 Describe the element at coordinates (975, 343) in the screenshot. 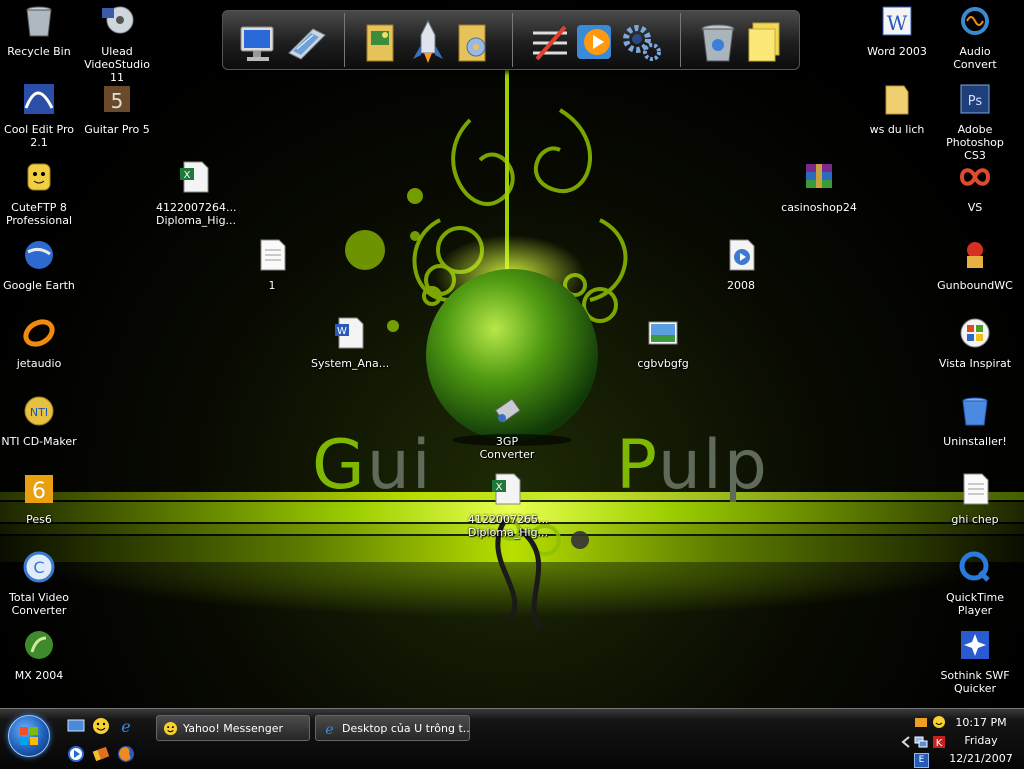

I see `desktop-icon-vista-inspirat: Vista Inspirat` at that location.